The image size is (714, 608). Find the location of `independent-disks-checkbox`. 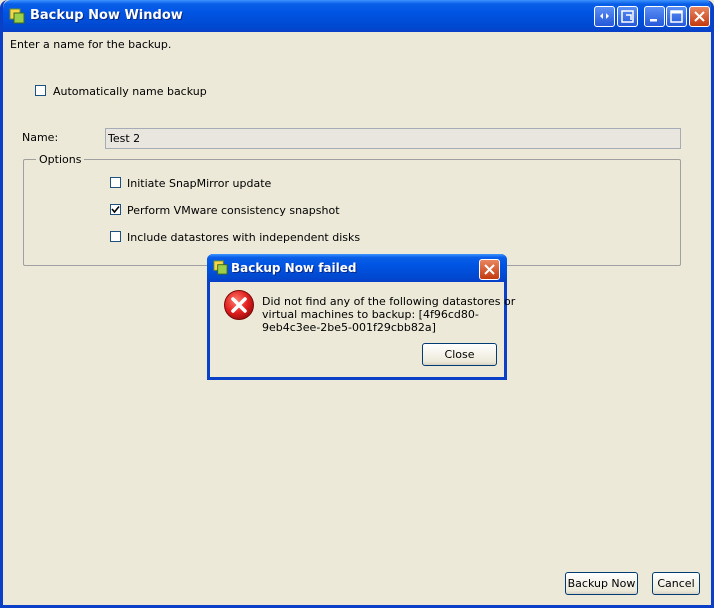

independent-disks-checkbox is located at coordinates (115, 236).